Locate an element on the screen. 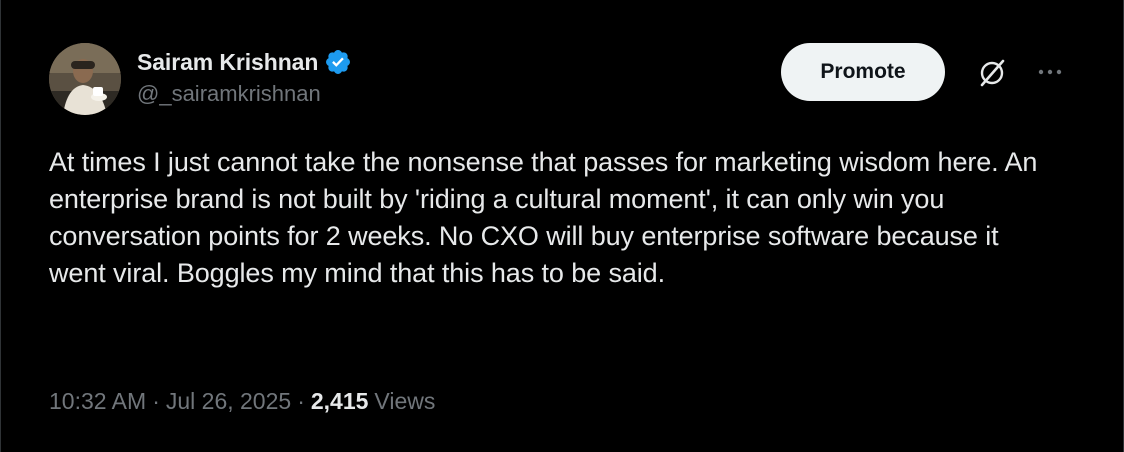 The image size is (1124, 452). name-row: Sairam Krishnan is located at coordinates (244, 62).